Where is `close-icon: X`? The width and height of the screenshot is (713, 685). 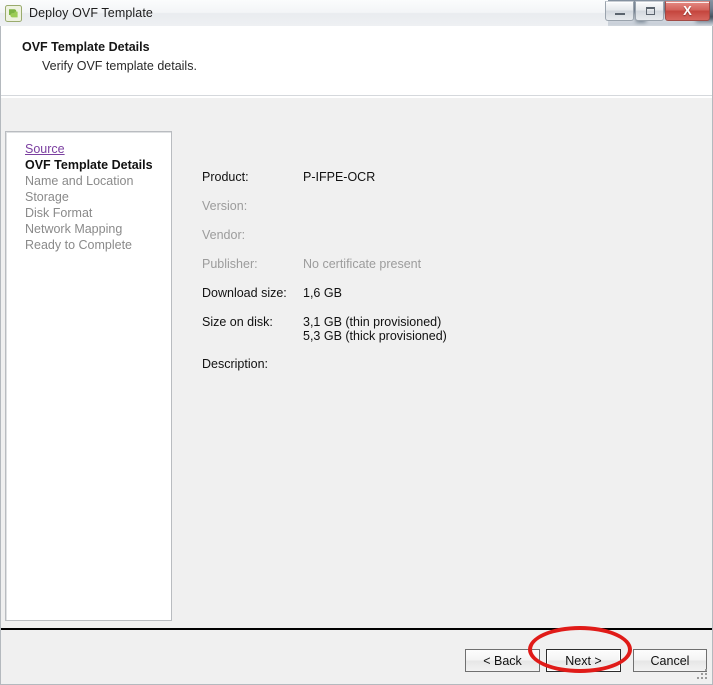 close-icon: X is located at coordinates (687, 10).